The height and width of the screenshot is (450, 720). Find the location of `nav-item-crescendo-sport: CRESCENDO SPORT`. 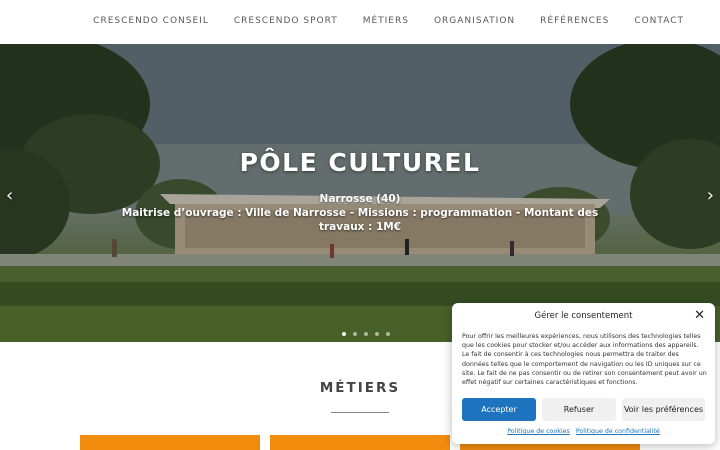

nav-item-crescendo-sport: CRESCENDO SPORT is located at coordinates (286, 21).